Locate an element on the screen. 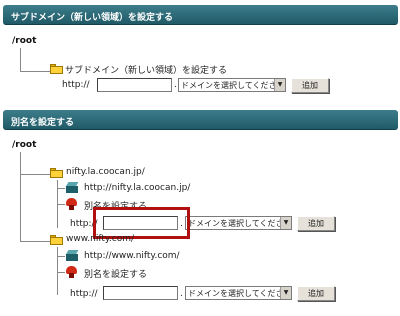  subdomain-folder-label: サブドメイン（新しい領域）を設定する is located at coordinates (146, 71).